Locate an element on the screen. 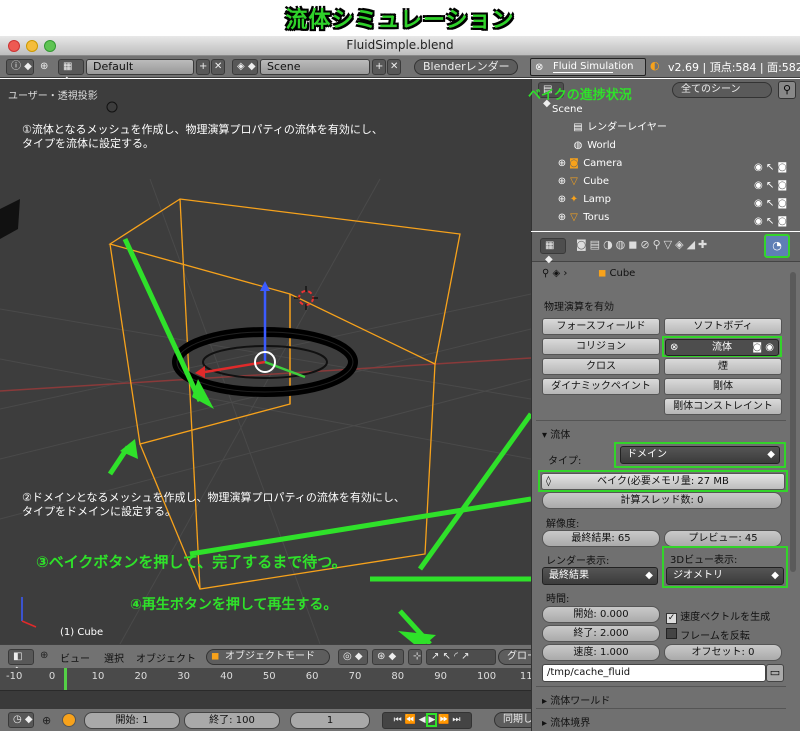  next-keyframe-icon: ⏩ is located at coordinates (443, 720).